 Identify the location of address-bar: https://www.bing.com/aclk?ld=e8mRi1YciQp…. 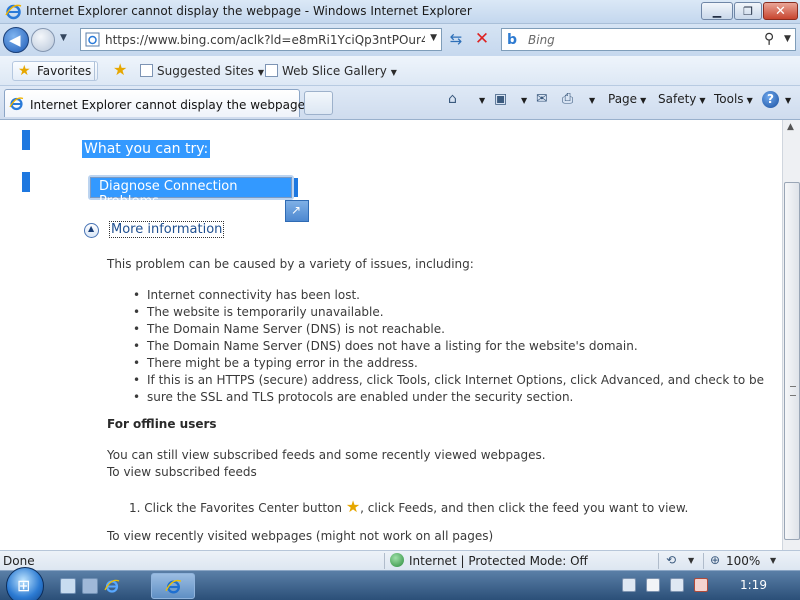
(261, 39).